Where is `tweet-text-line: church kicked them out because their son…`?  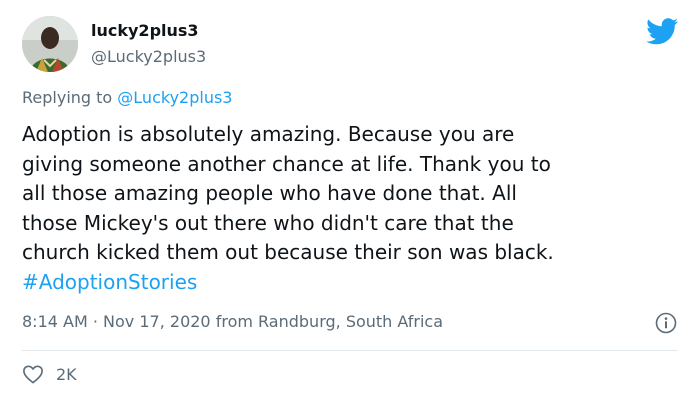
tweet-text-line: church kicked them out because their son… is located at coordinates (288, 252).